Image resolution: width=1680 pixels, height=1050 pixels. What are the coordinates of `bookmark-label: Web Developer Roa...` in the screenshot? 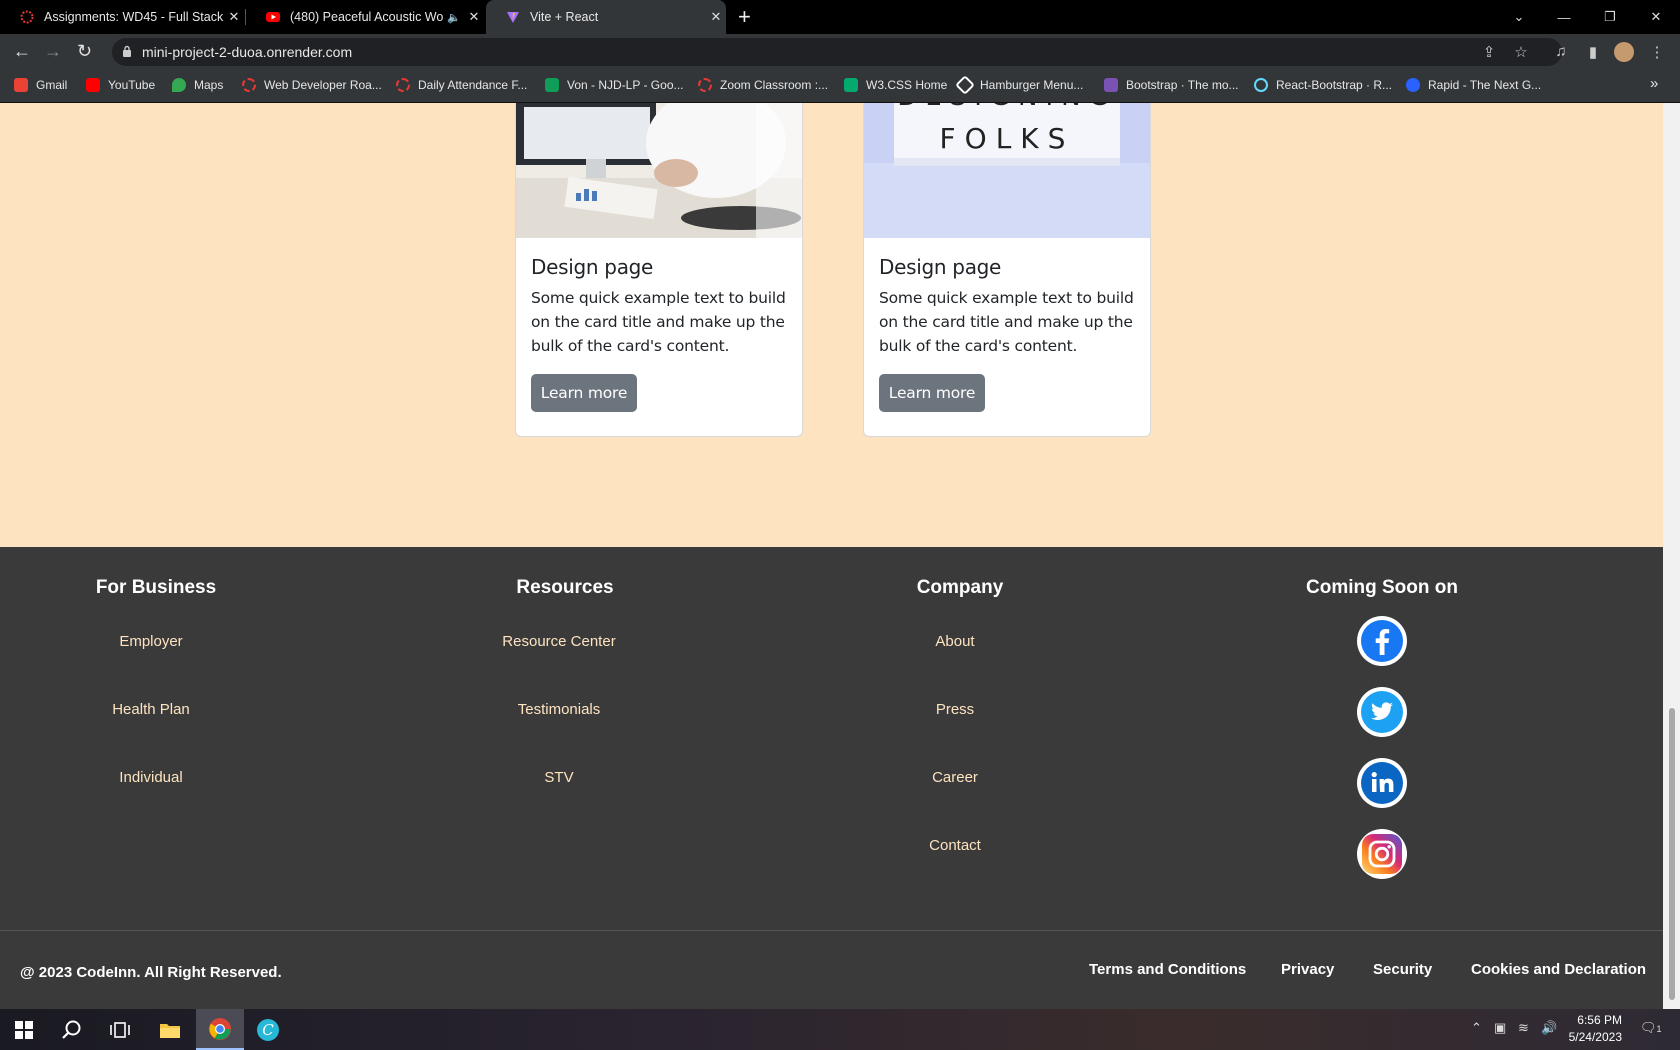 It's located at (323, 85).